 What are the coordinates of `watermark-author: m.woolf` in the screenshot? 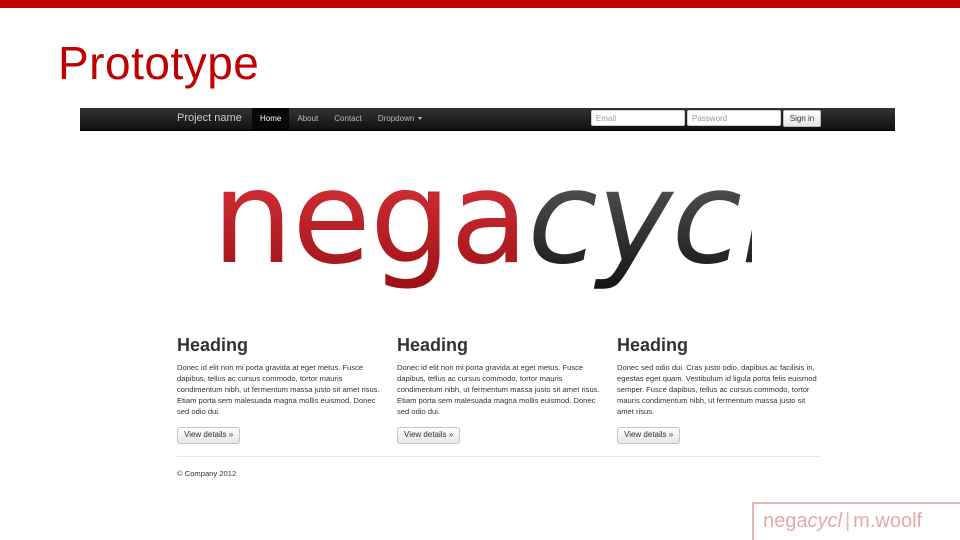 It's located at (888, 521).